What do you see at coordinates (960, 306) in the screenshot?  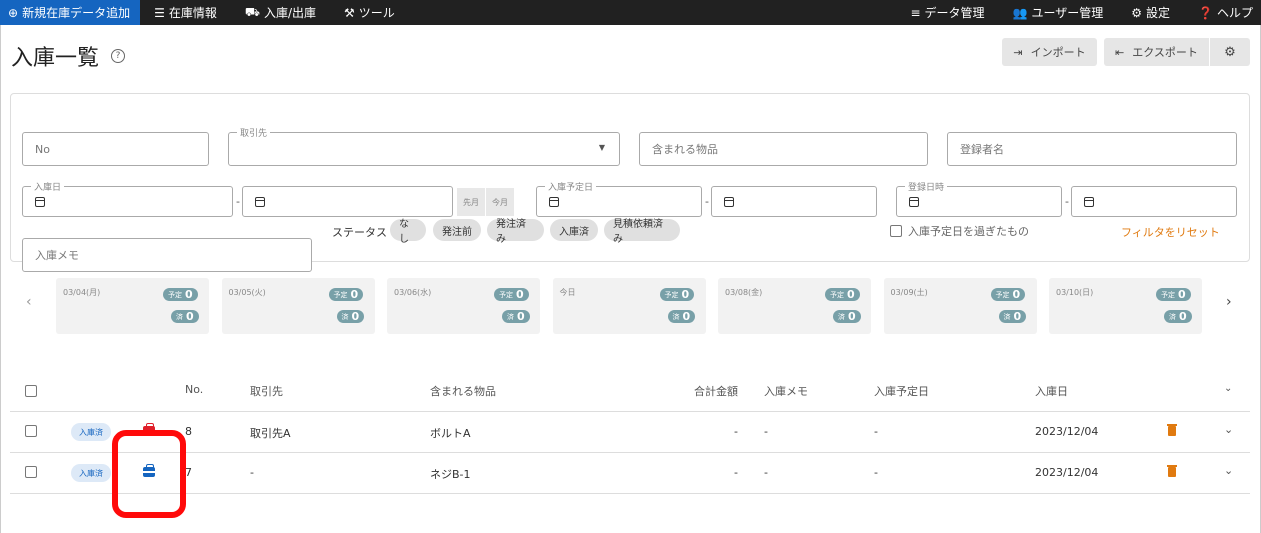 I see `calendar-day-card: 03/09(土) 予定 0 済 0` at bounding box center [960, 306].